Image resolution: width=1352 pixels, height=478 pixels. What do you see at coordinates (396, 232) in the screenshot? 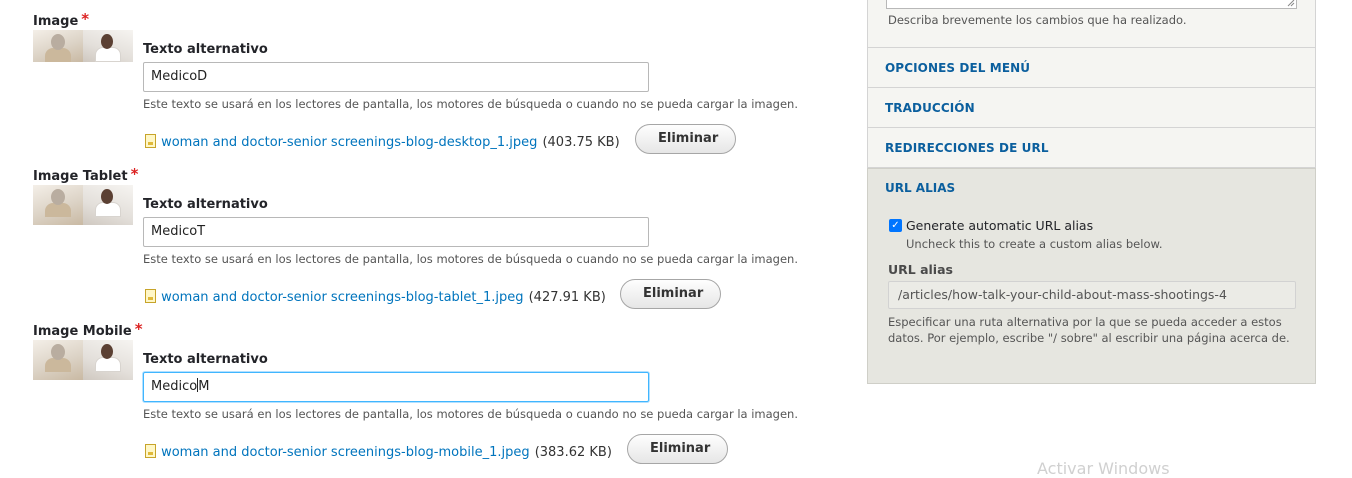
I see `alt-text-input-tablet: MedicoT` at bounding box center [396, 232].